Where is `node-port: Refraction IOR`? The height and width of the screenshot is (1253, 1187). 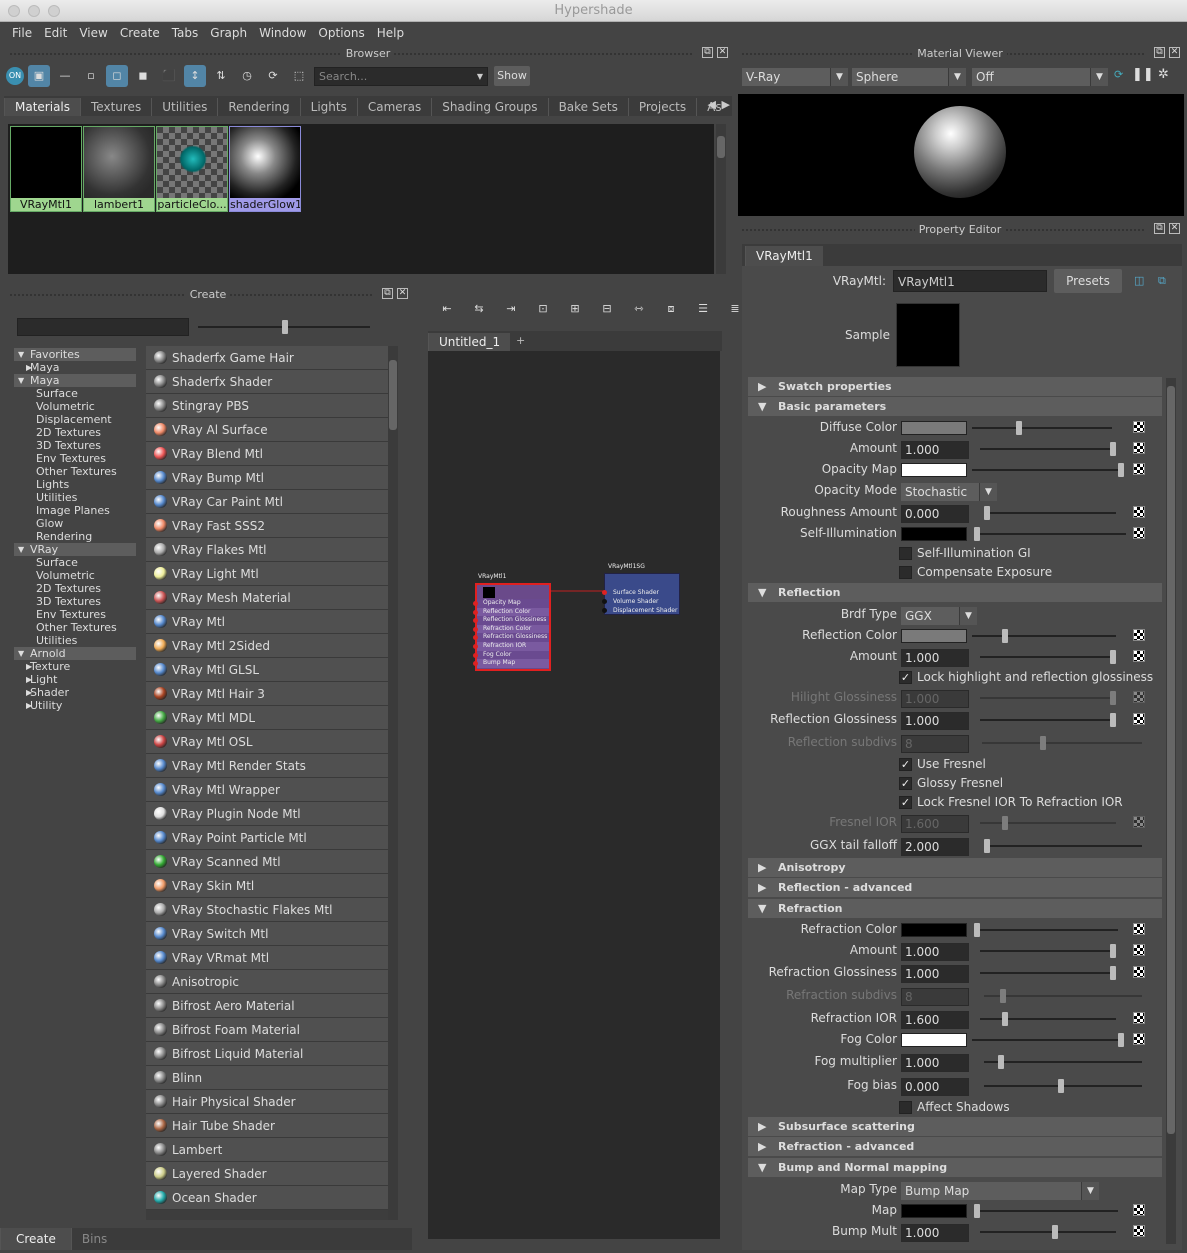
node-port: Refraction IOR is located at coordinates (511, 646).